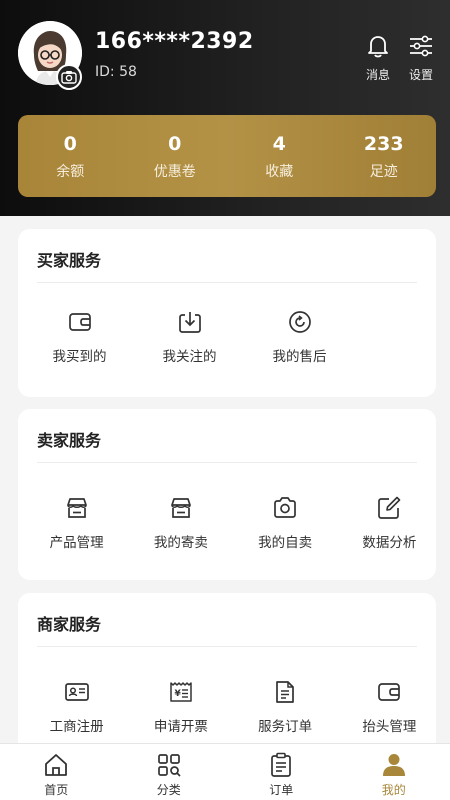 This screenshot has height=800, width=450. What do you see at coordinates (285, 692) in the screenshot?
I see `document-icon` at bounding box center [285, 692].